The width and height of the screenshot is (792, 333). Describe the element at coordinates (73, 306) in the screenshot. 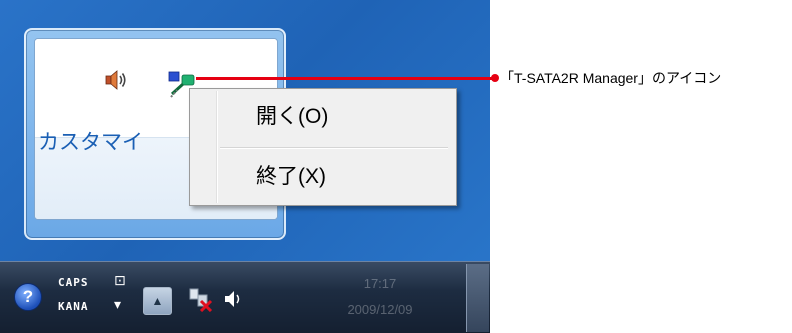

I see `ime-kana-indicator: KANA` at that location.